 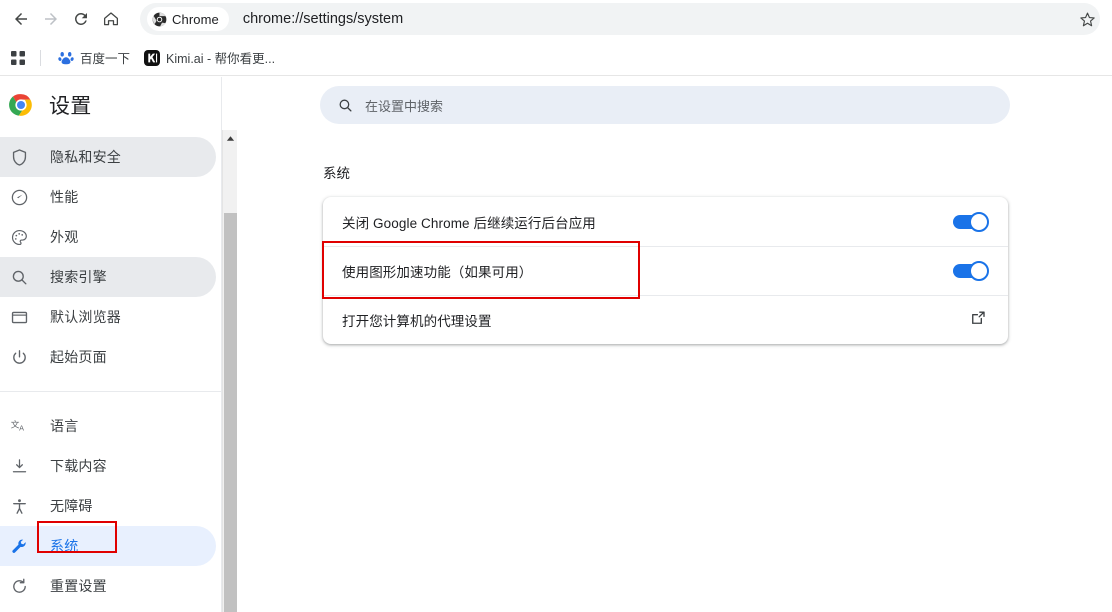 I want to click on reload-icon, so click(x=80, y=18).